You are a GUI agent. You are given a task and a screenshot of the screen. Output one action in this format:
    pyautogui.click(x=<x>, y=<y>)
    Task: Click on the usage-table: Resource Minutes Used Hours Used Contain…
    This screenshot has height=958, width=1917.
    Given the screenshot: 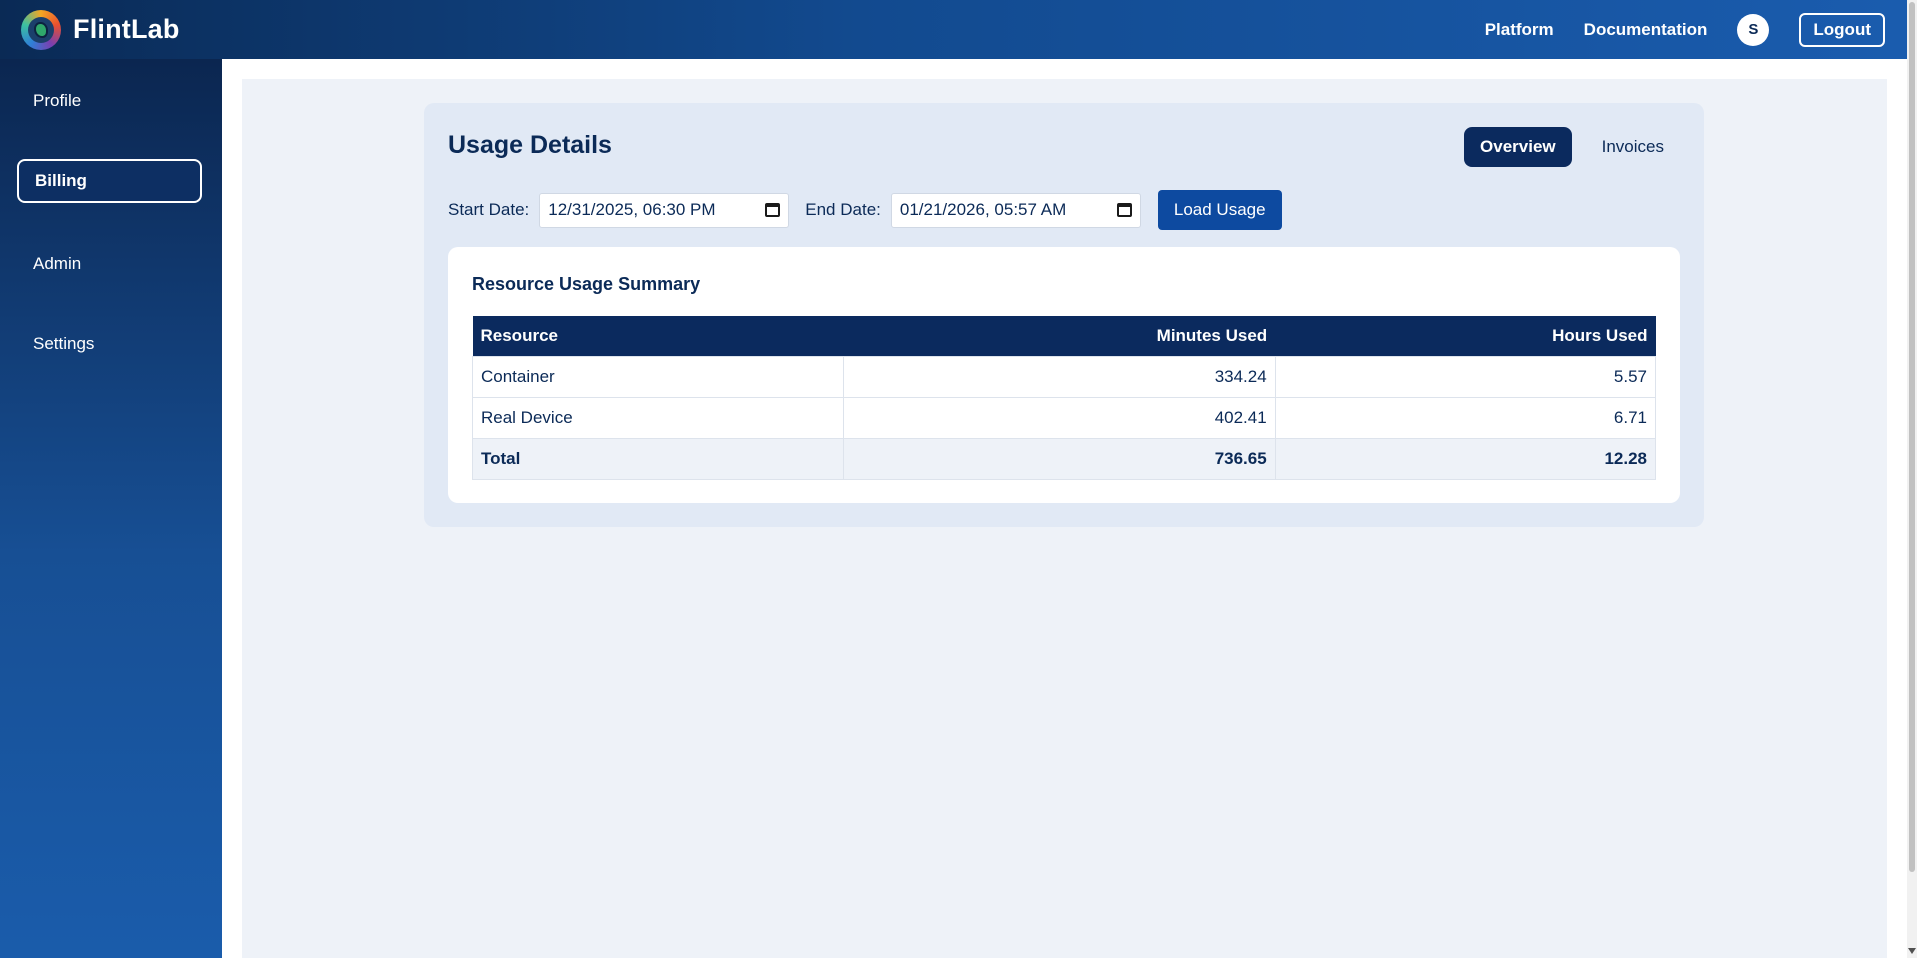 What is the action you would take?
    pyautogui.click(x=1064, y=398)
    